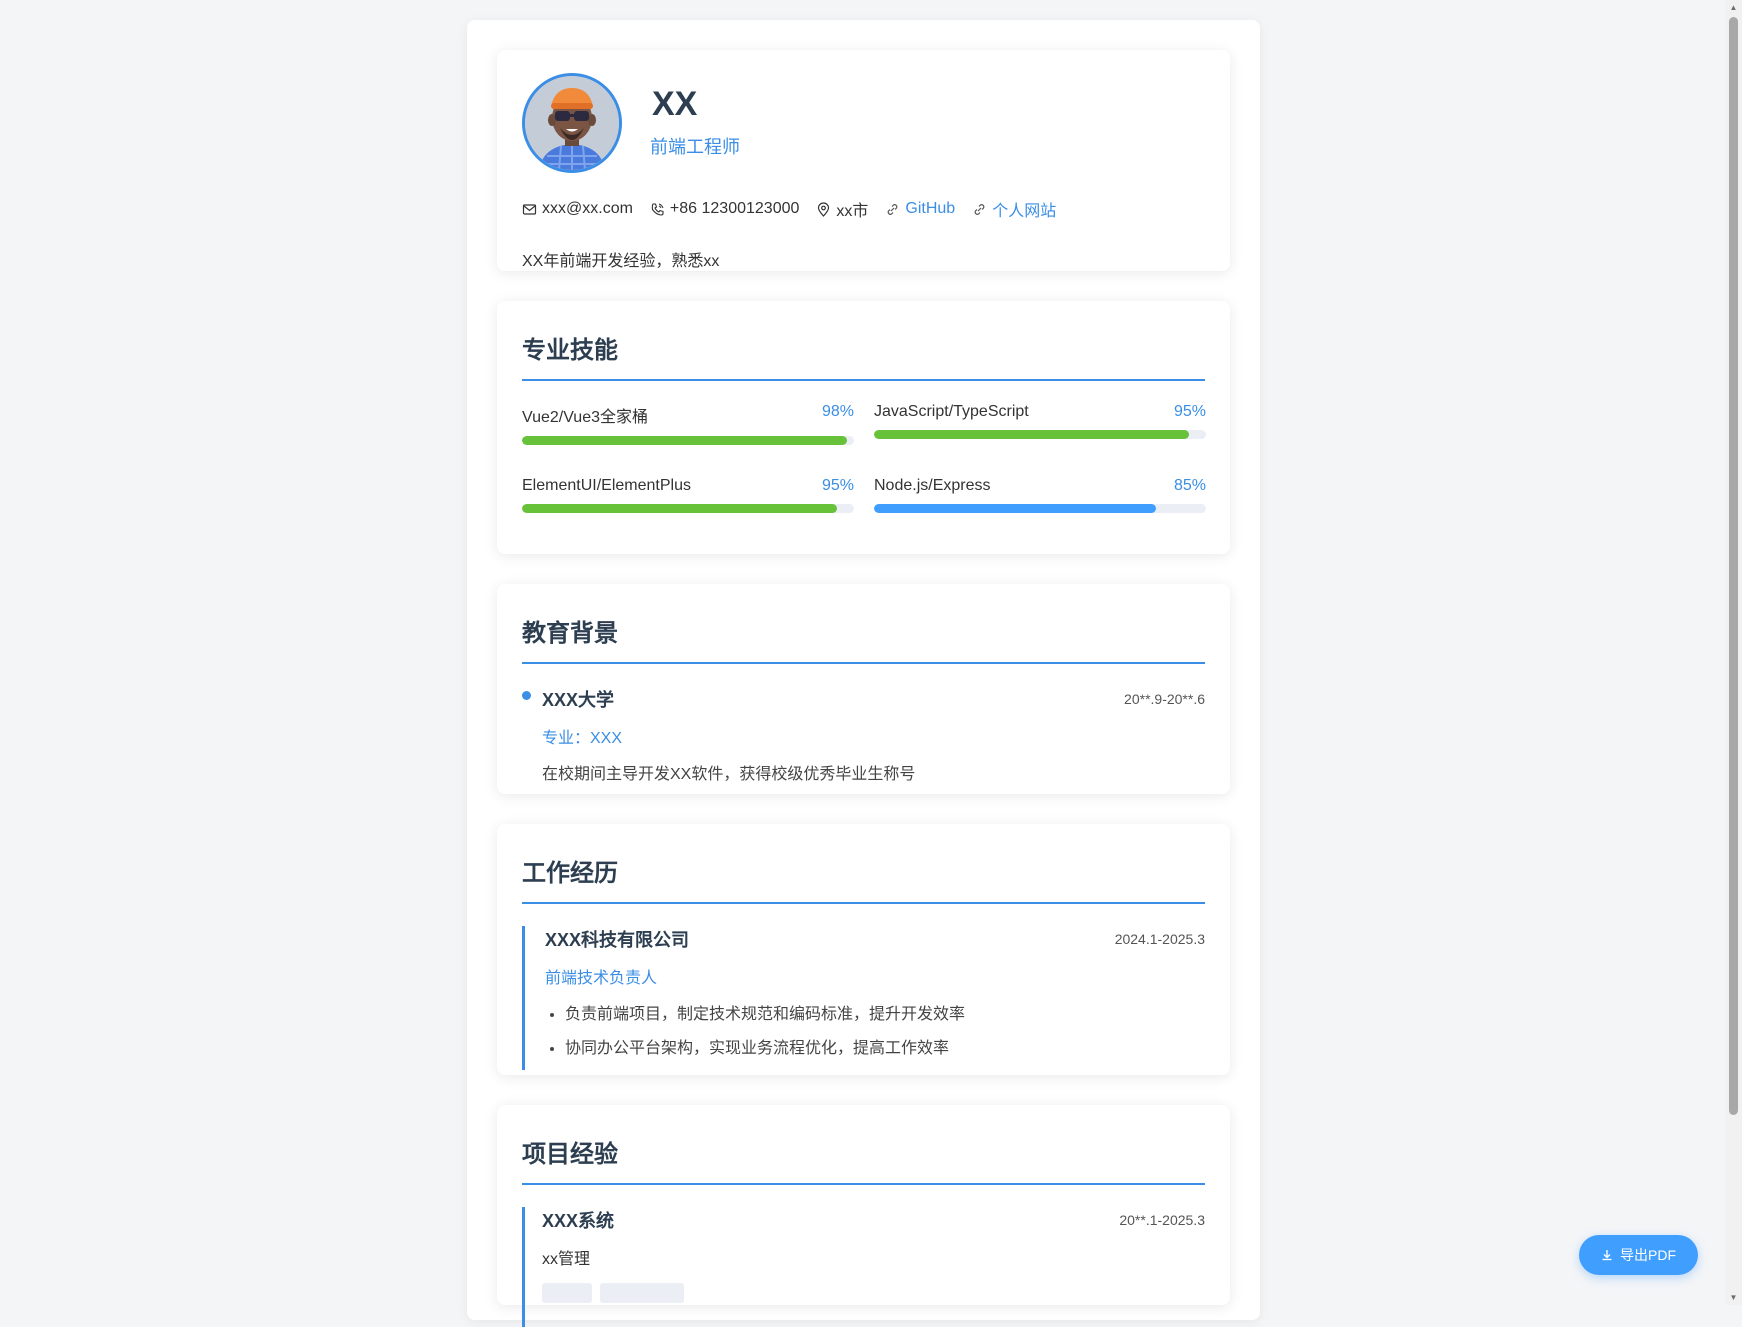 This screenshot has width=1742, height=1327. I want to click on projects-card: 项目经验 XXX系统 20**.1-2025.3 xx管理, so click(863, 1216).